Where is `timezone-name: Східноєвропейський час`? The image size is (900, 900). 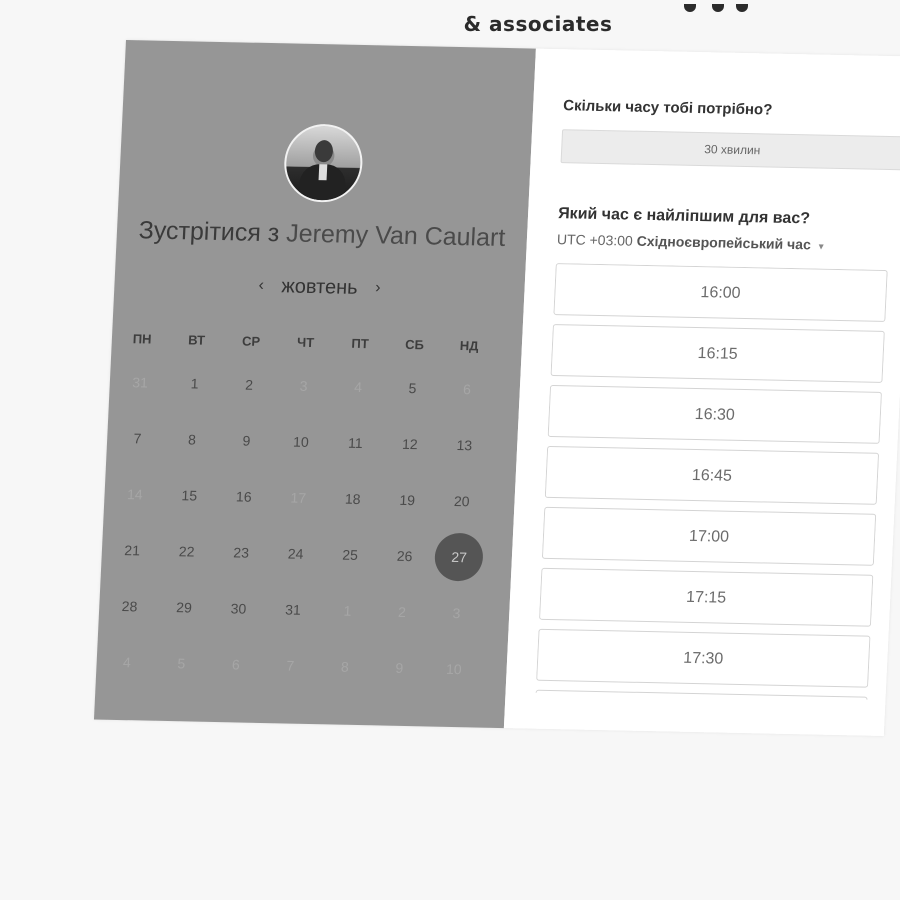 timezone-name: Східноєвропейський час is located at coordinates (724, 242).